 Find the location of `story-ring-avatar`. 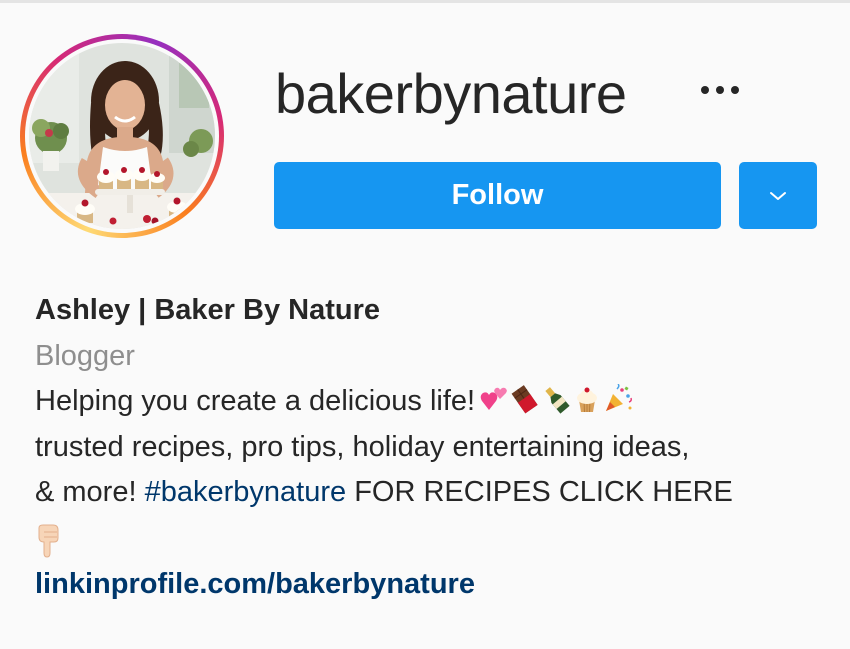

story-ring-avatar is located at coordinates (122, 136).